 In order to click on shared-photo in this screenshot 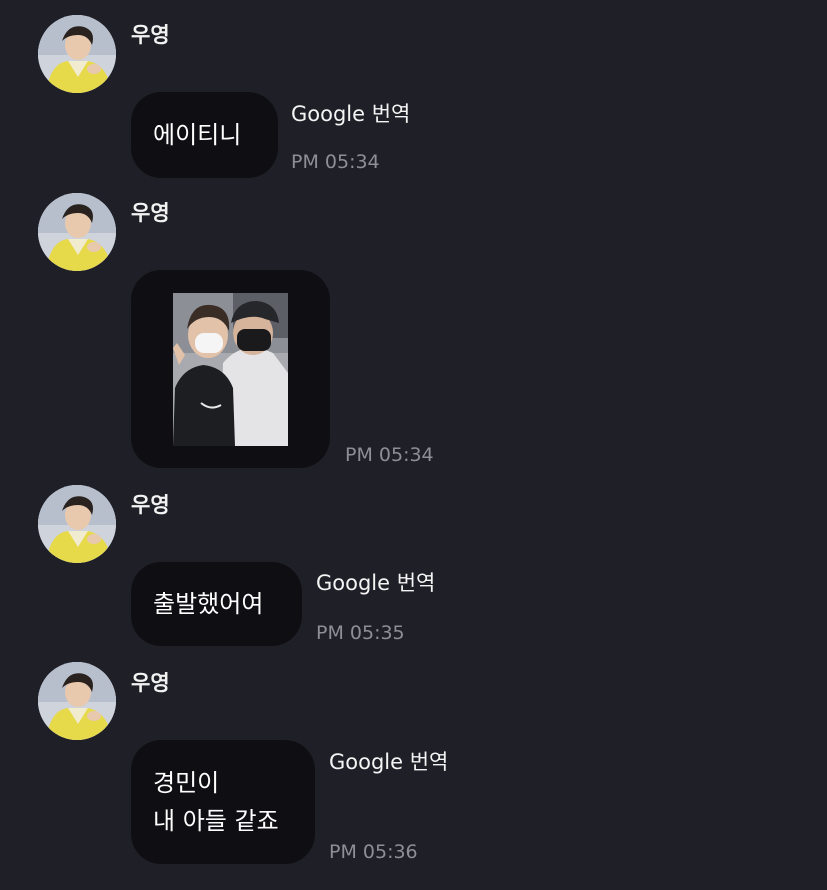, I will do `click(230, 369)`.